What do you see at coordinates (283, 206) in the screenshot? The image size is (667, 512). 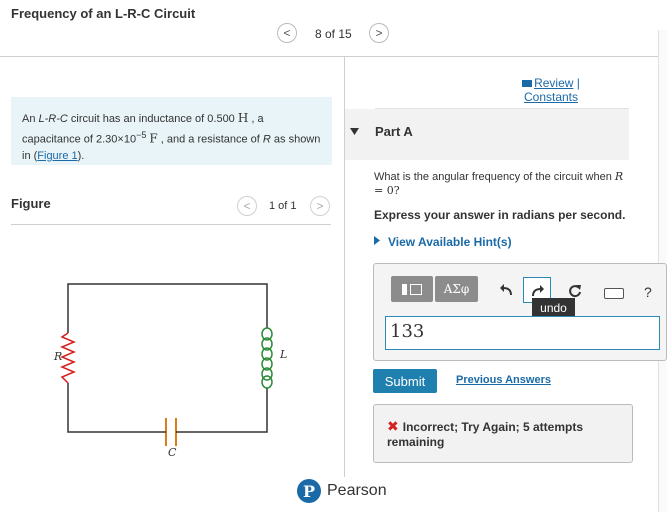 I see `figure-pager: 1 of 1` at bounding box center [283, 206].